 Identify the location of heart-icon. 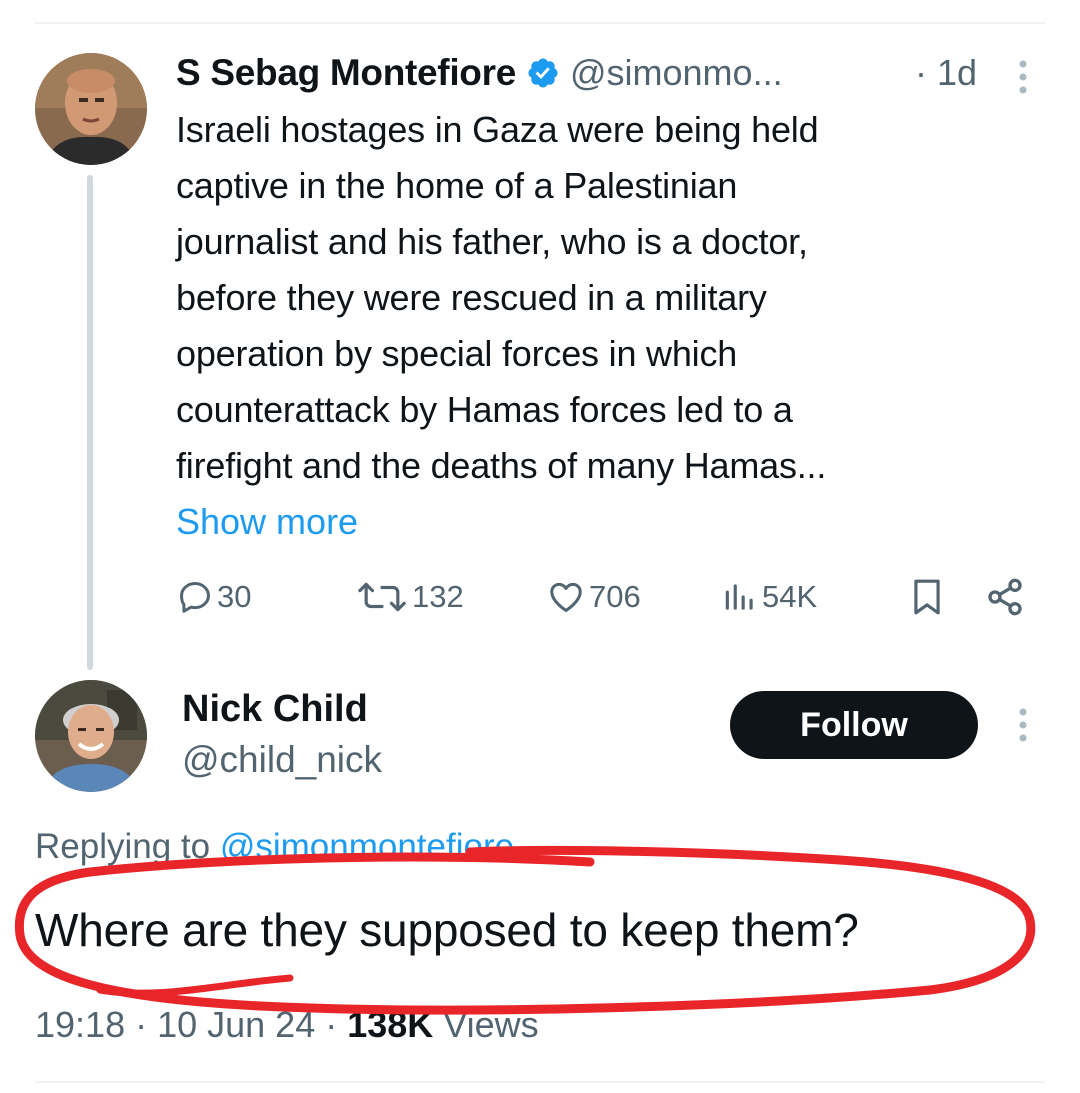
(566, 597).